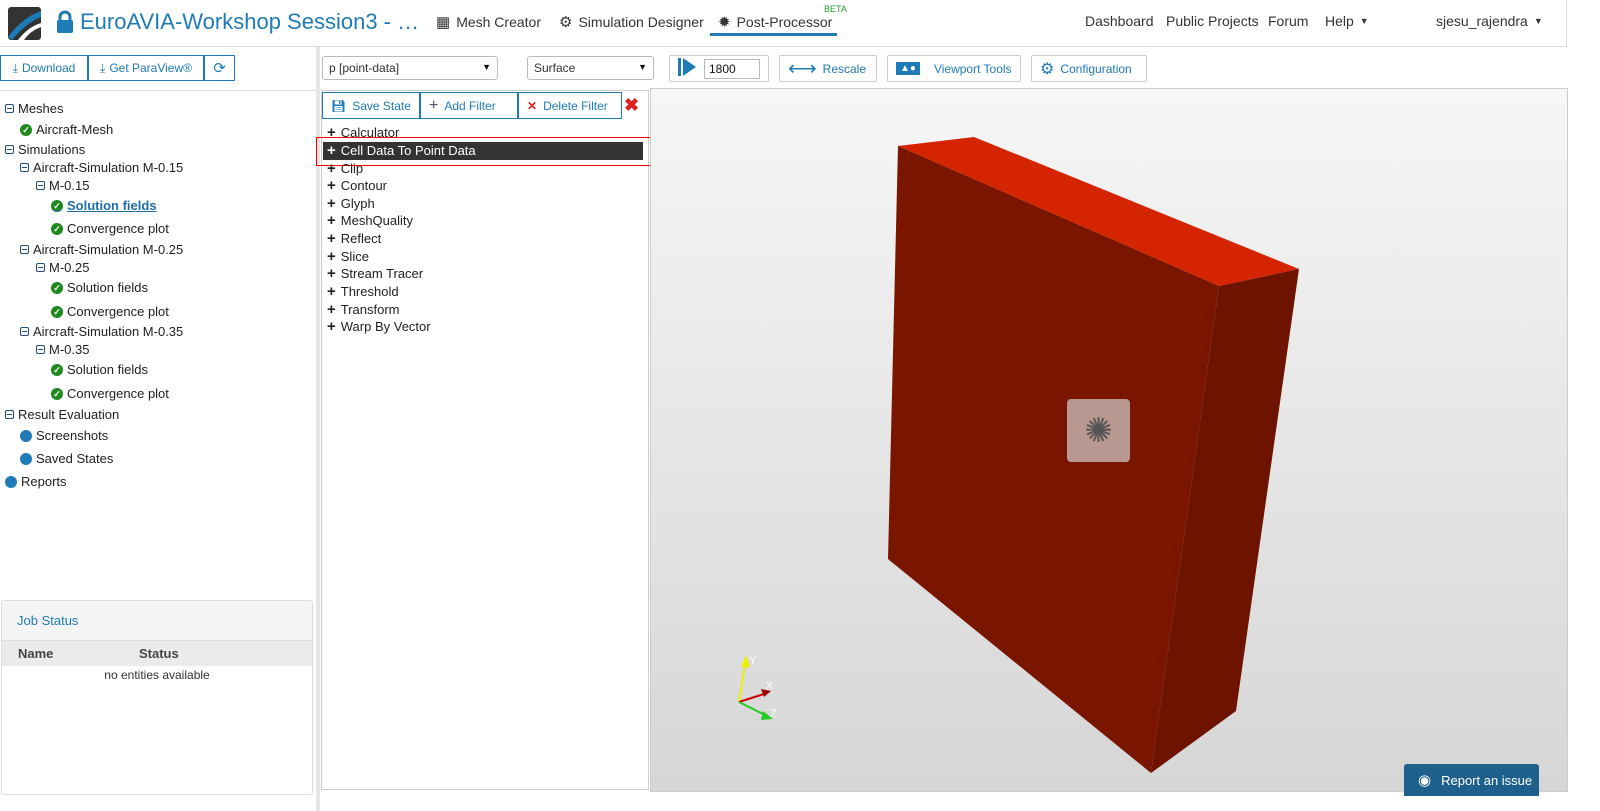  I want to click on user-menu: sjesu_rajendra ▼, so click(1489, 21).